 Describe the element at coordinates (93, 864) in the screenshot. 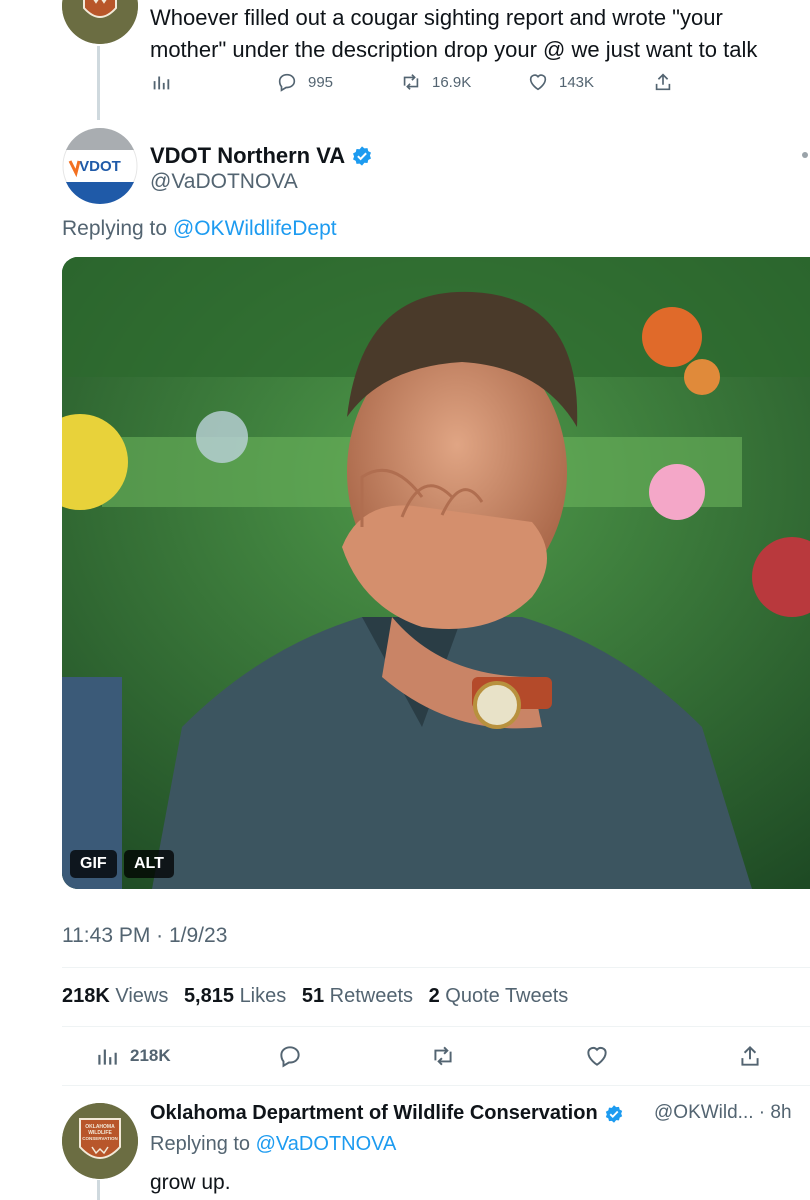

I see `gif-badge: GIF` at that location.